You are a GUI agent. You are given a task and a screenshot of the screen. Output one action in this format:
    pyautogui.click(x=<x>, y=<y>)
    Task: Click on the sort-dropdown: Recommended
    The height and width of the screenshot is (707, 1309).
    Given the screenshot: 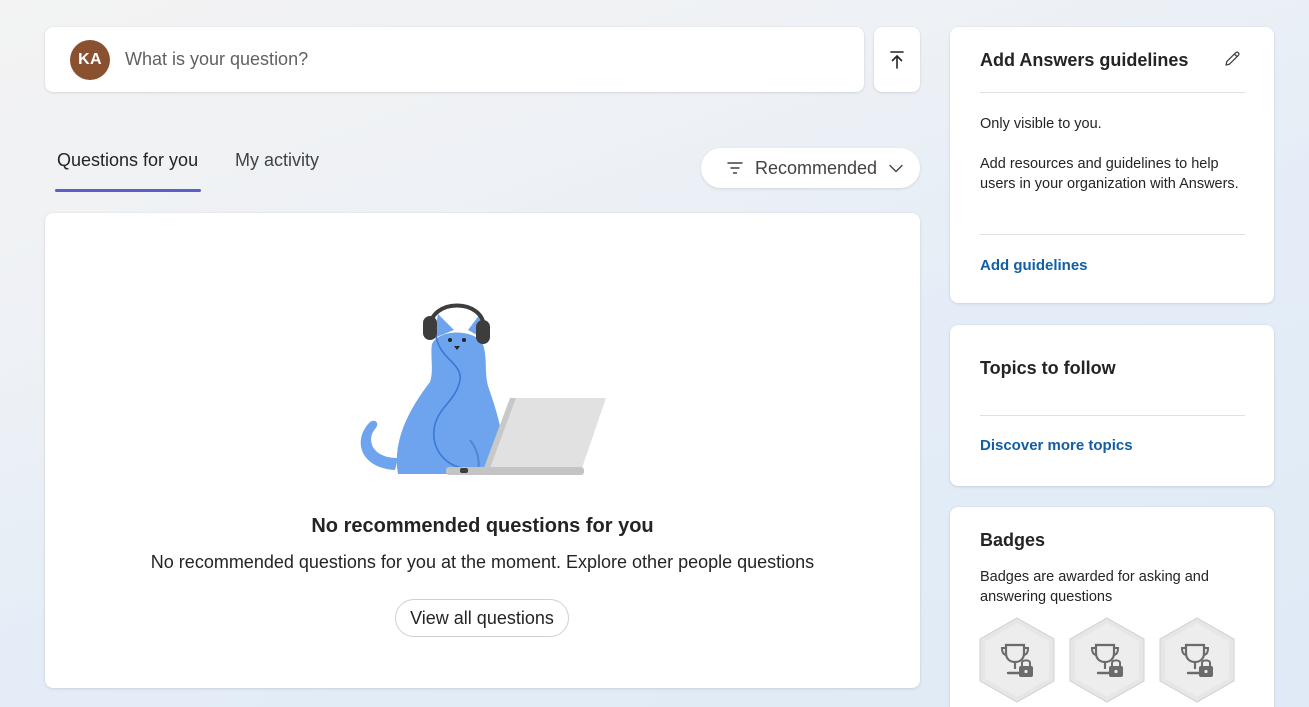 What is the action you would take?
    pyautogui.click(x=810, y=168)
    